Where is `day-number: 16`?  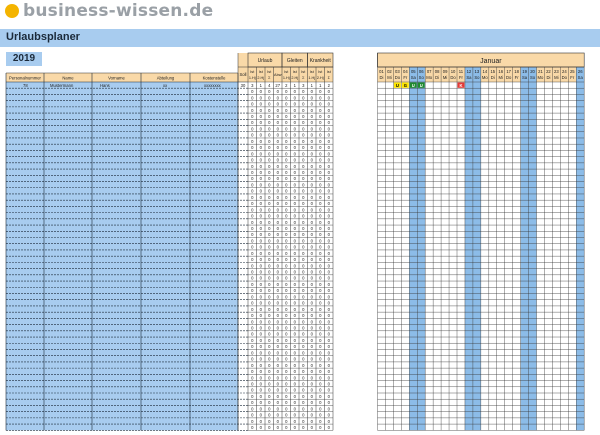
day-number: 16 is located at coordinates (500, 71).